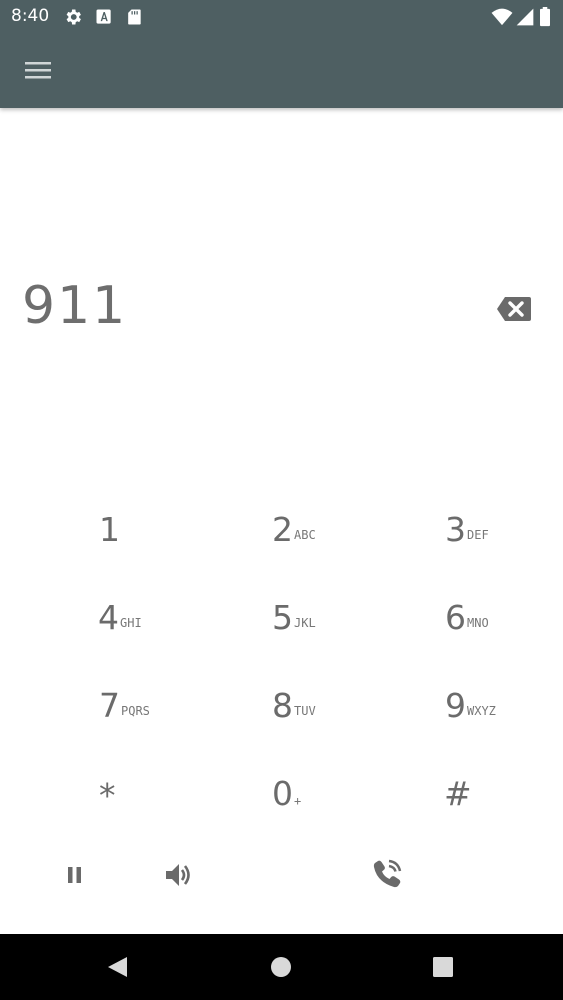 This screenshot has height=1000, width=563. I want to click on call-icon, so click(387, 873).